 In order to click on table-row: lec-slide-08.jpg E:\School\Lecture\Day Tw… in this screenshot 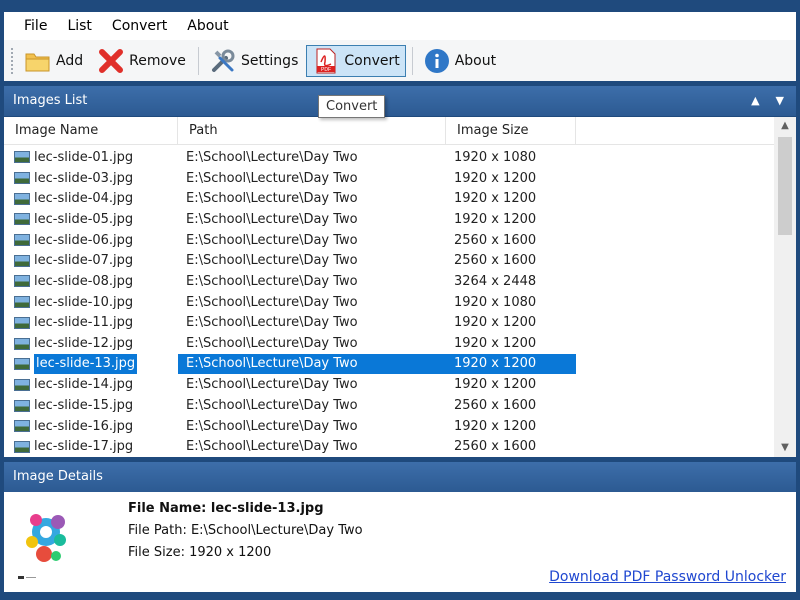, I will do `click(389, 281)`.